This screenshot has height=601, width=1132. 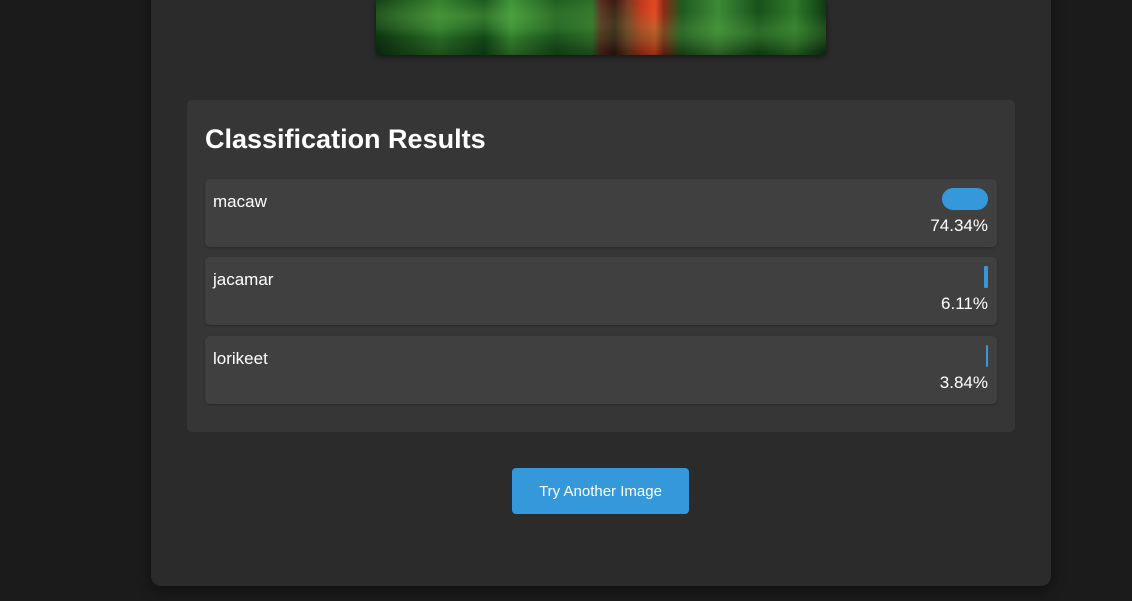 I want to click on confidence-percent: 74.34%, so click(x=959, y=225).